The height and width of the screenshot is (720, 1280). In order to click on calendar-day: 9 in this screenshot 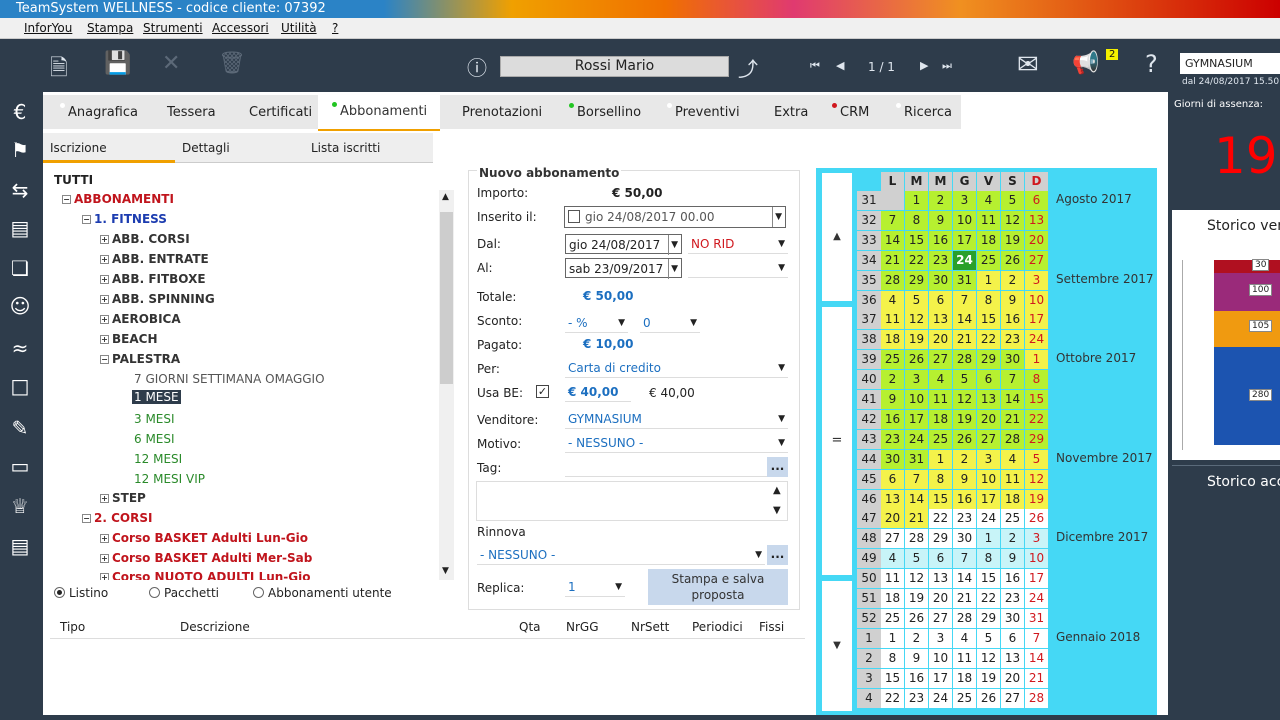, I will do `click(964, 479)`.